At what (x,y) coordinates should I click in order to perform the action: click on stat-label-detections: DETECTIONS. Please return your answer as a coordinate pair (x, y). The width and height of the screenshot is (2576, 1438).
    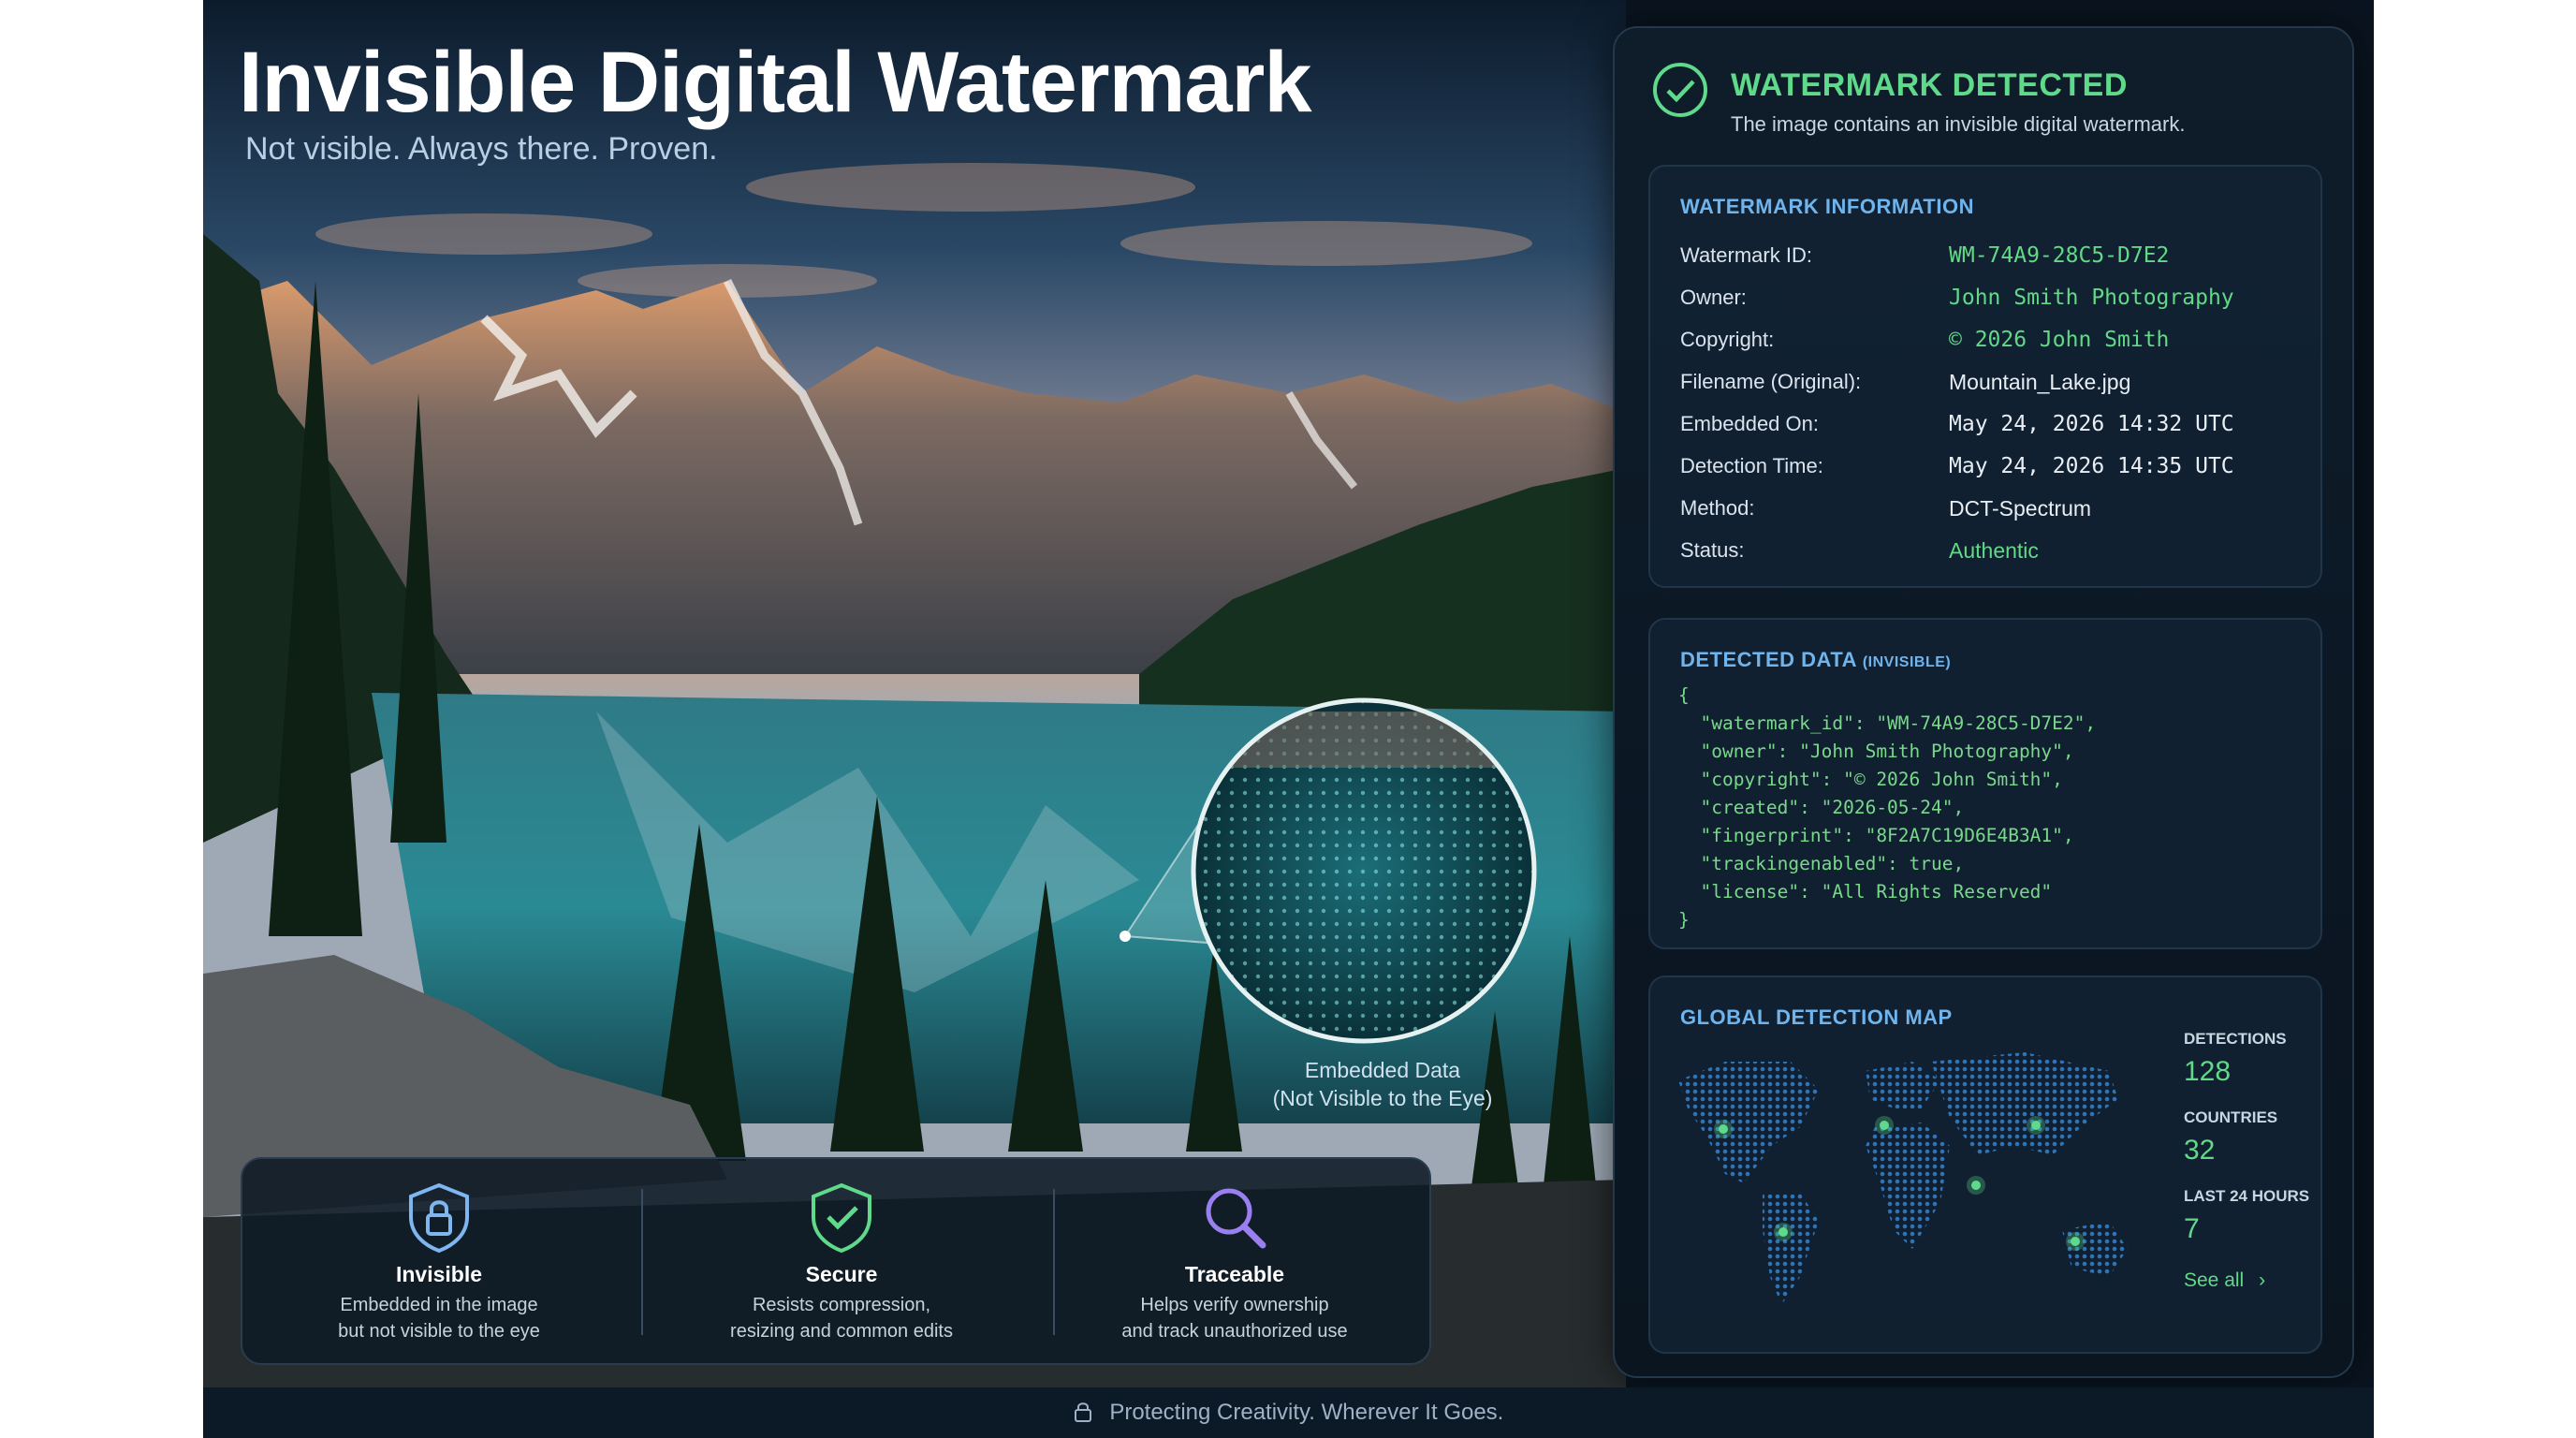
    Looking at the image, I should click on (2236, 1039).